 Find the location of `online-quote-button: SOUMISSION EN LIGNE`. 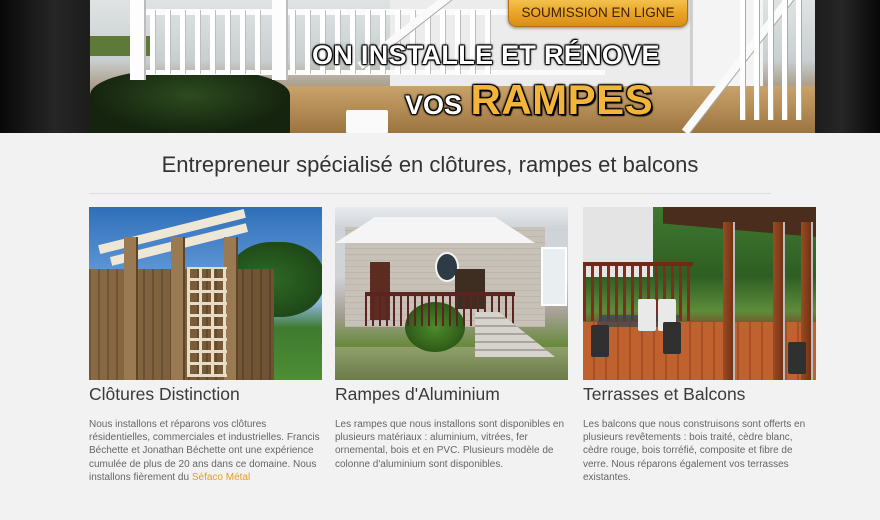

online-quote-button: SOUMISSION EN LIGNE is located at coordinates (598, 13).